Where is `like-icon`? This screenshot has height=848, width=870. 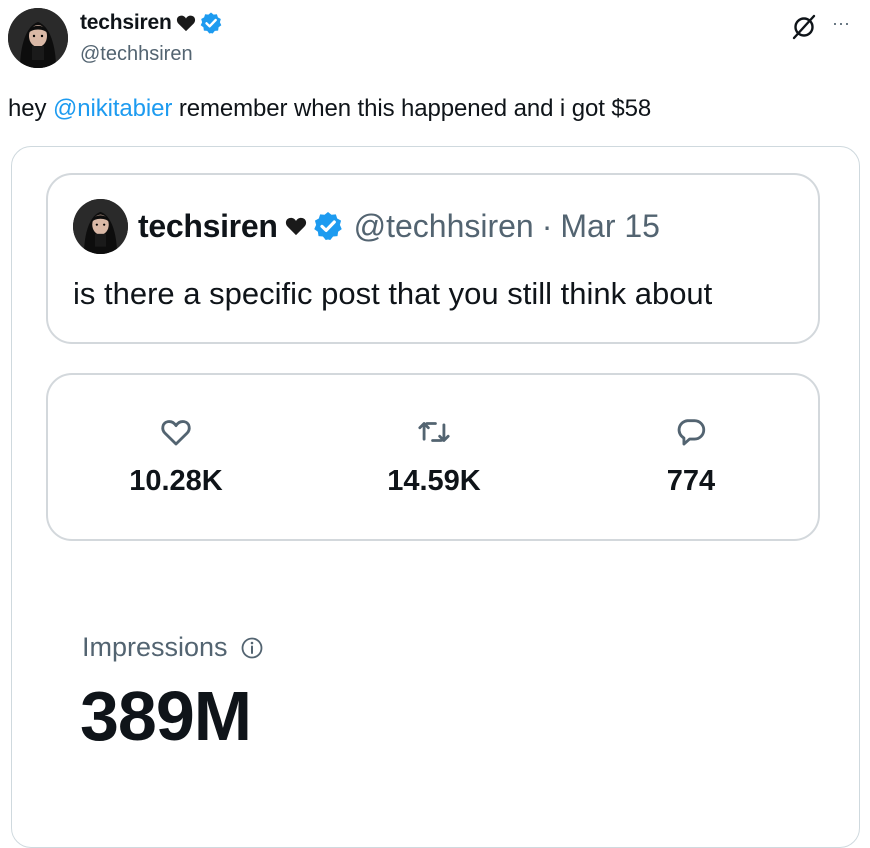
like-icon is located at coordinates (176, 433).